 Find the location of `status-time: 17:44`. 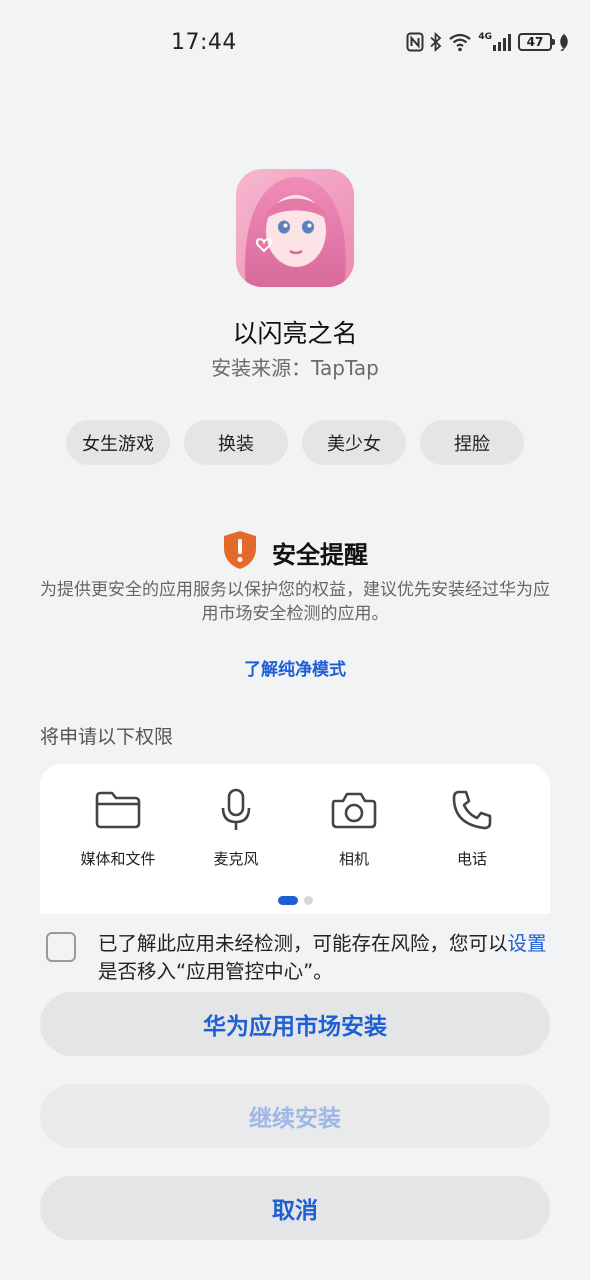

status-time: 17:44 is located at coordinates (204, 42).